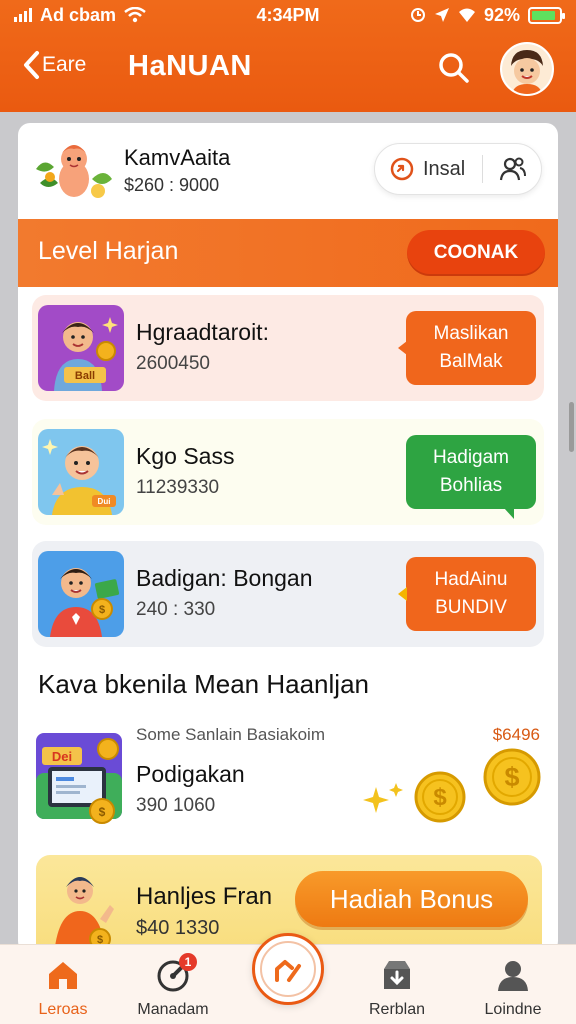 The height and width of the screenshot is (1024, 576). I want to click on user-icon, so click(513, 976).